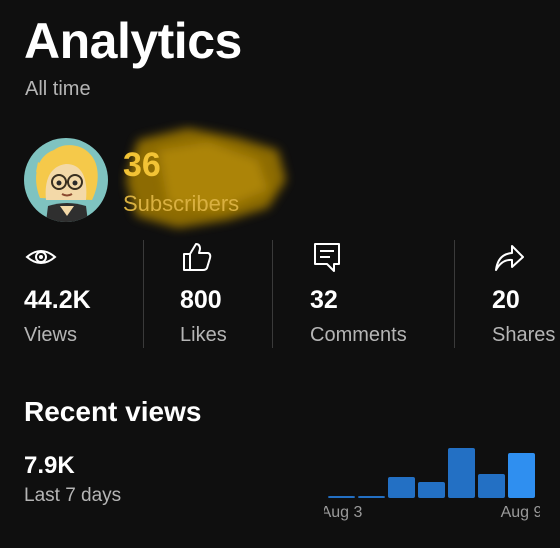 The height and width of the screenshot is (548, 560). Describe the element at coordinates (142, 165) in the screenshot. I see `subscribers-count: 36` at that location.